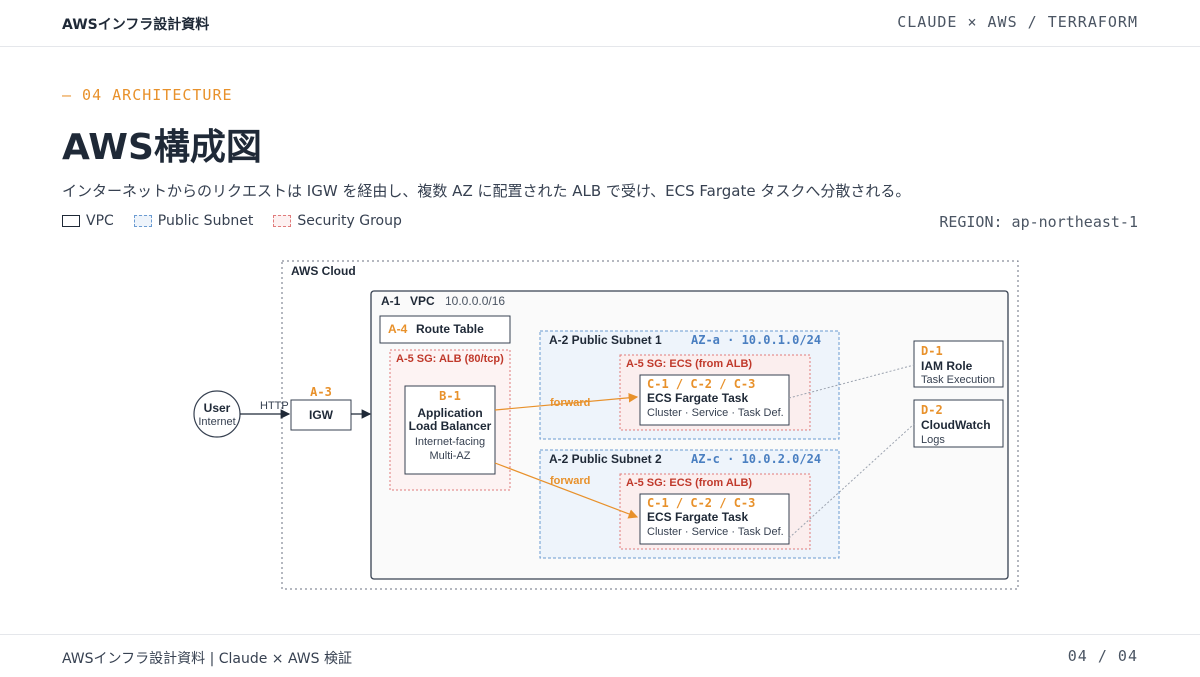 The width and height of the screenshot is (1200, 677). I want to click on sg-ecs1-label: A-5 SG: ECS (from ALB), so click(689, 364).